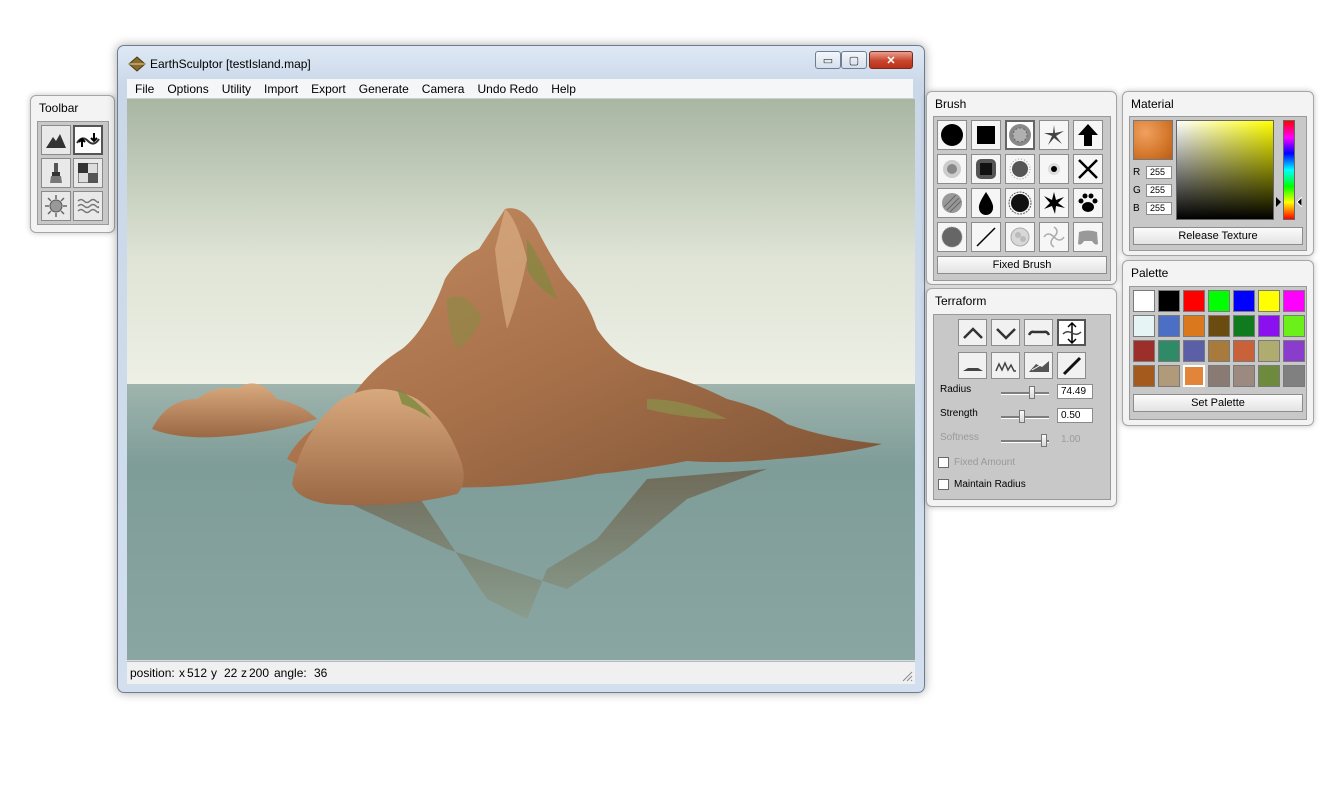 Image resolution: width=1343 pixels, height=810 pixels. What do you see at coordinates (1075, 415) in the screenshot?
I see `strength-value: 0.50` at bounding box center [1075, 415].